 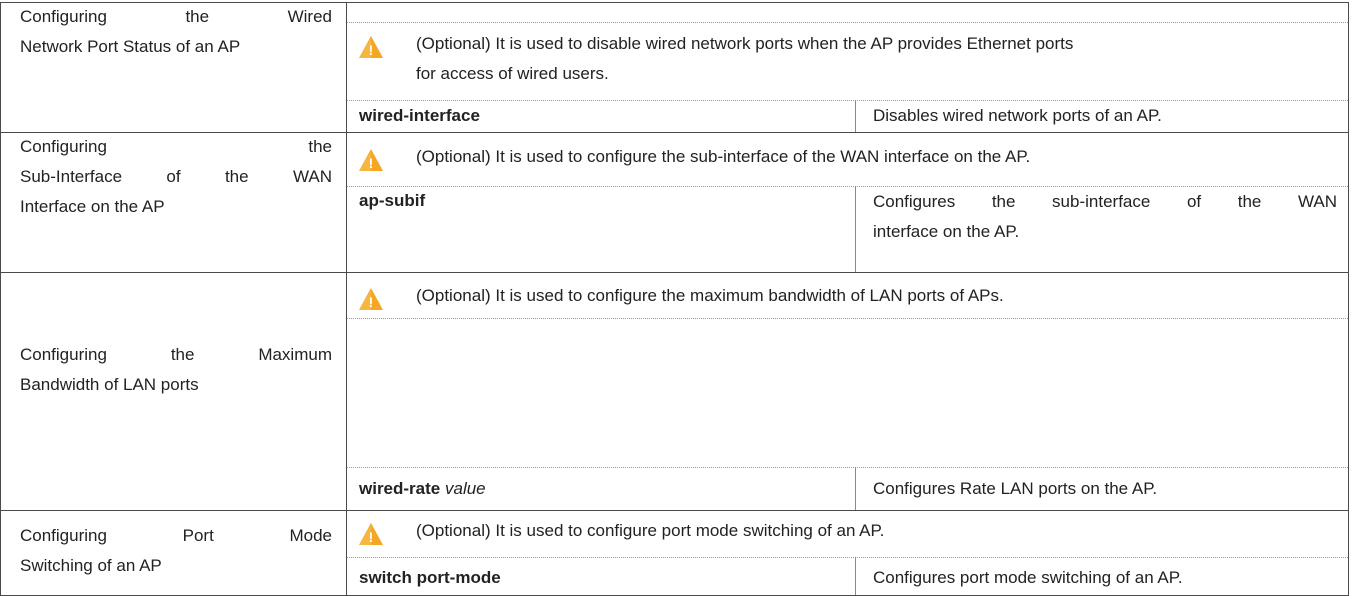 I want to click on description-line: Disables wired network ports of an AP., so click(x=1017, y=115).